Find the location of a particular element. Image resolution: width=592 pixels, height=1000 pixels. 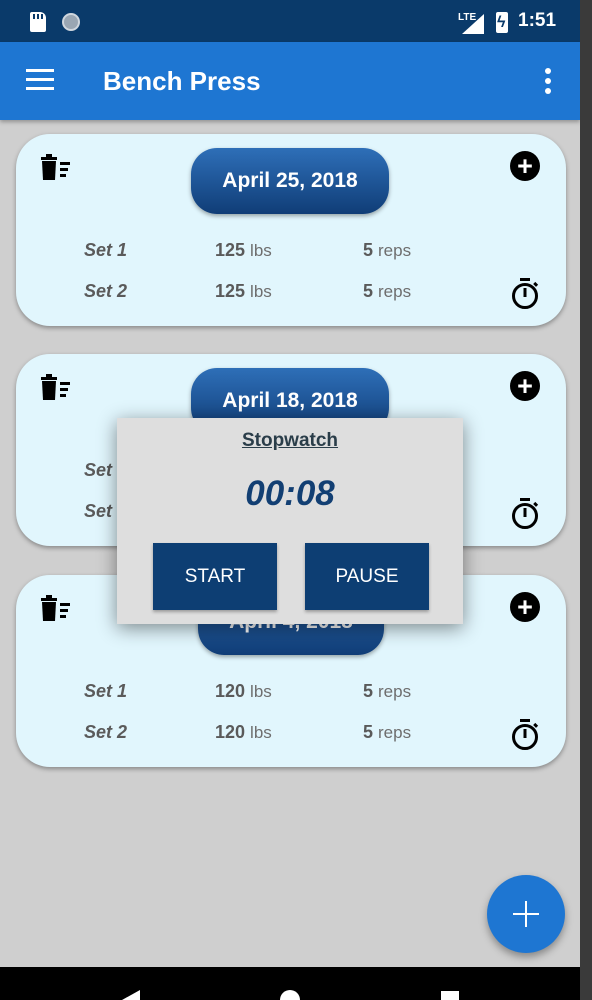

set-row: Set 1 125 lbs 5 reps is located at coordinates (291, 252).